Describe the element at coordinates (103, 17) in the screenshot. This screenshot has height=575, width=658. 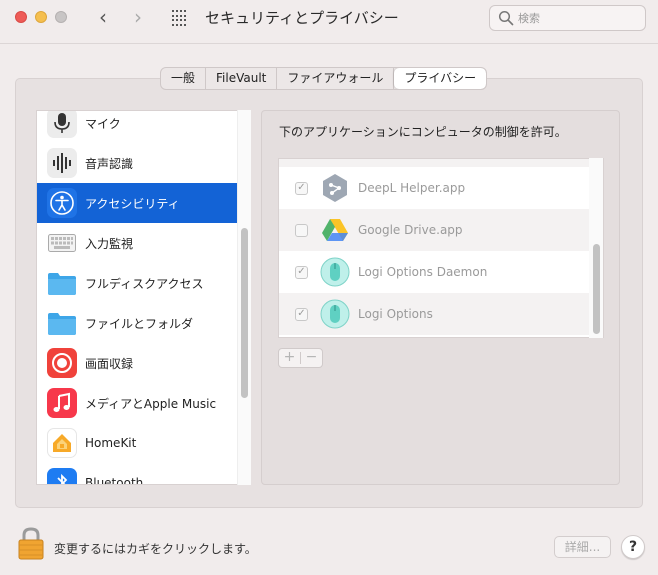
I see `back-button: ‹` at that location.